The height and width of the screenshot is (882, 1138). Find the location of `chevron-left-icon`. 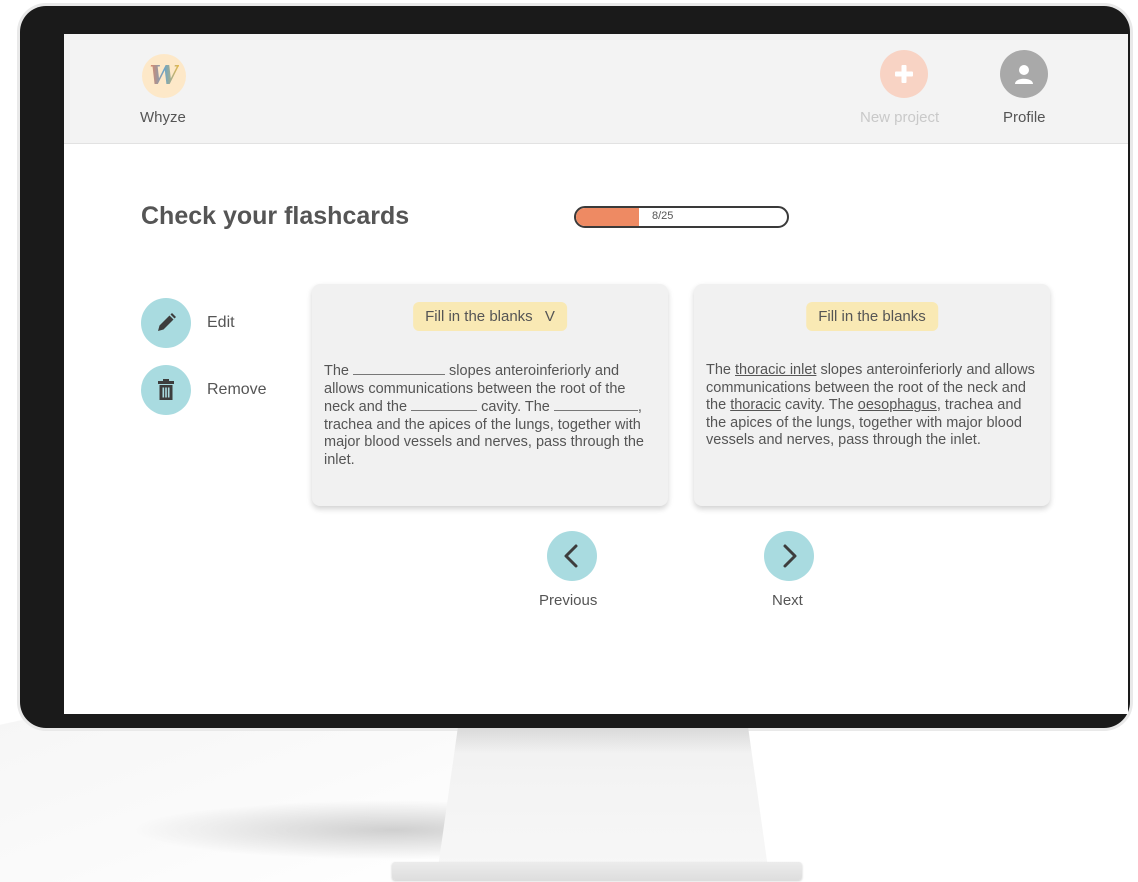

chevron-left-icon is located at coordinates (571, 556).